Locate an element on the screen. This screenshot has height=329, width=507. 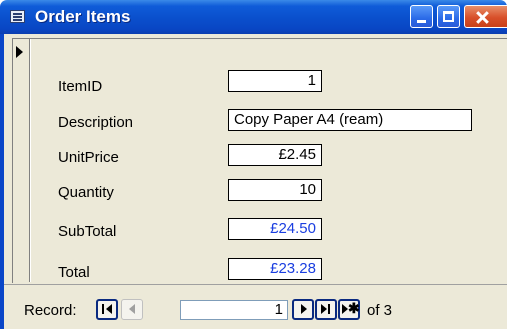
total-label: Total is located at coordinates (74, 272).